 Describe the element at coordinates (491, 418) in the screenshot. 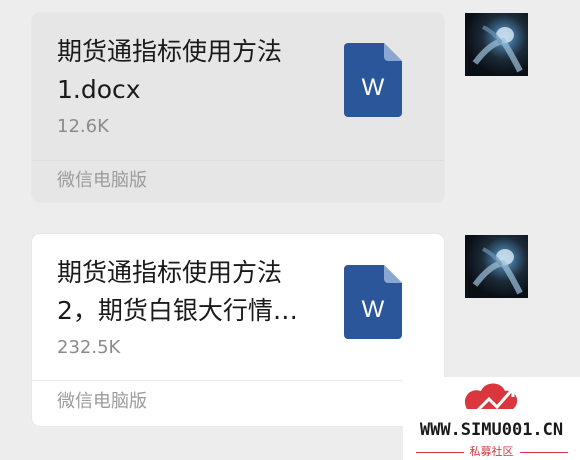

I see `watermark: WWW.SIMU001.CN 私募社区` at that location.